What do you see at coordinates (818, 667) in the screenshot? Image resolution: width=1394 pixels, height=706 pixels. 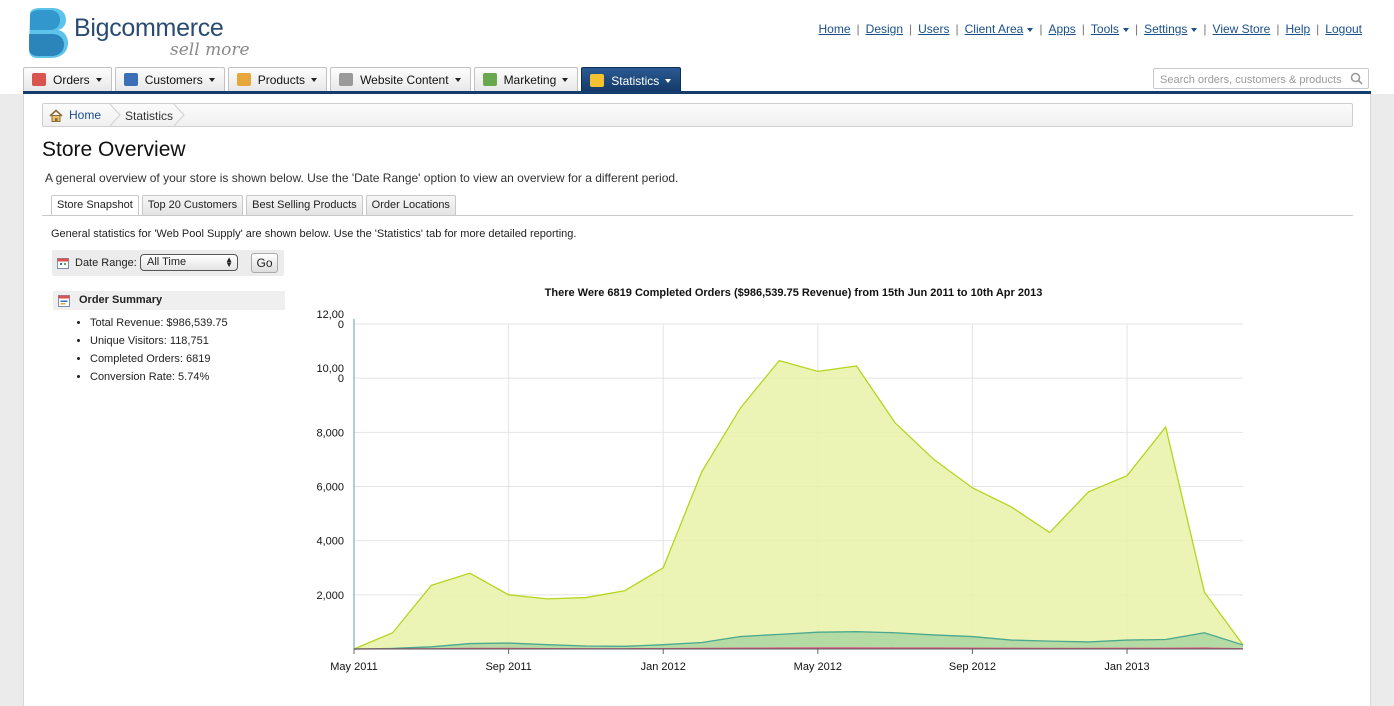 I see `x-tick-label: May 2012` at bounding box center [818, 667].